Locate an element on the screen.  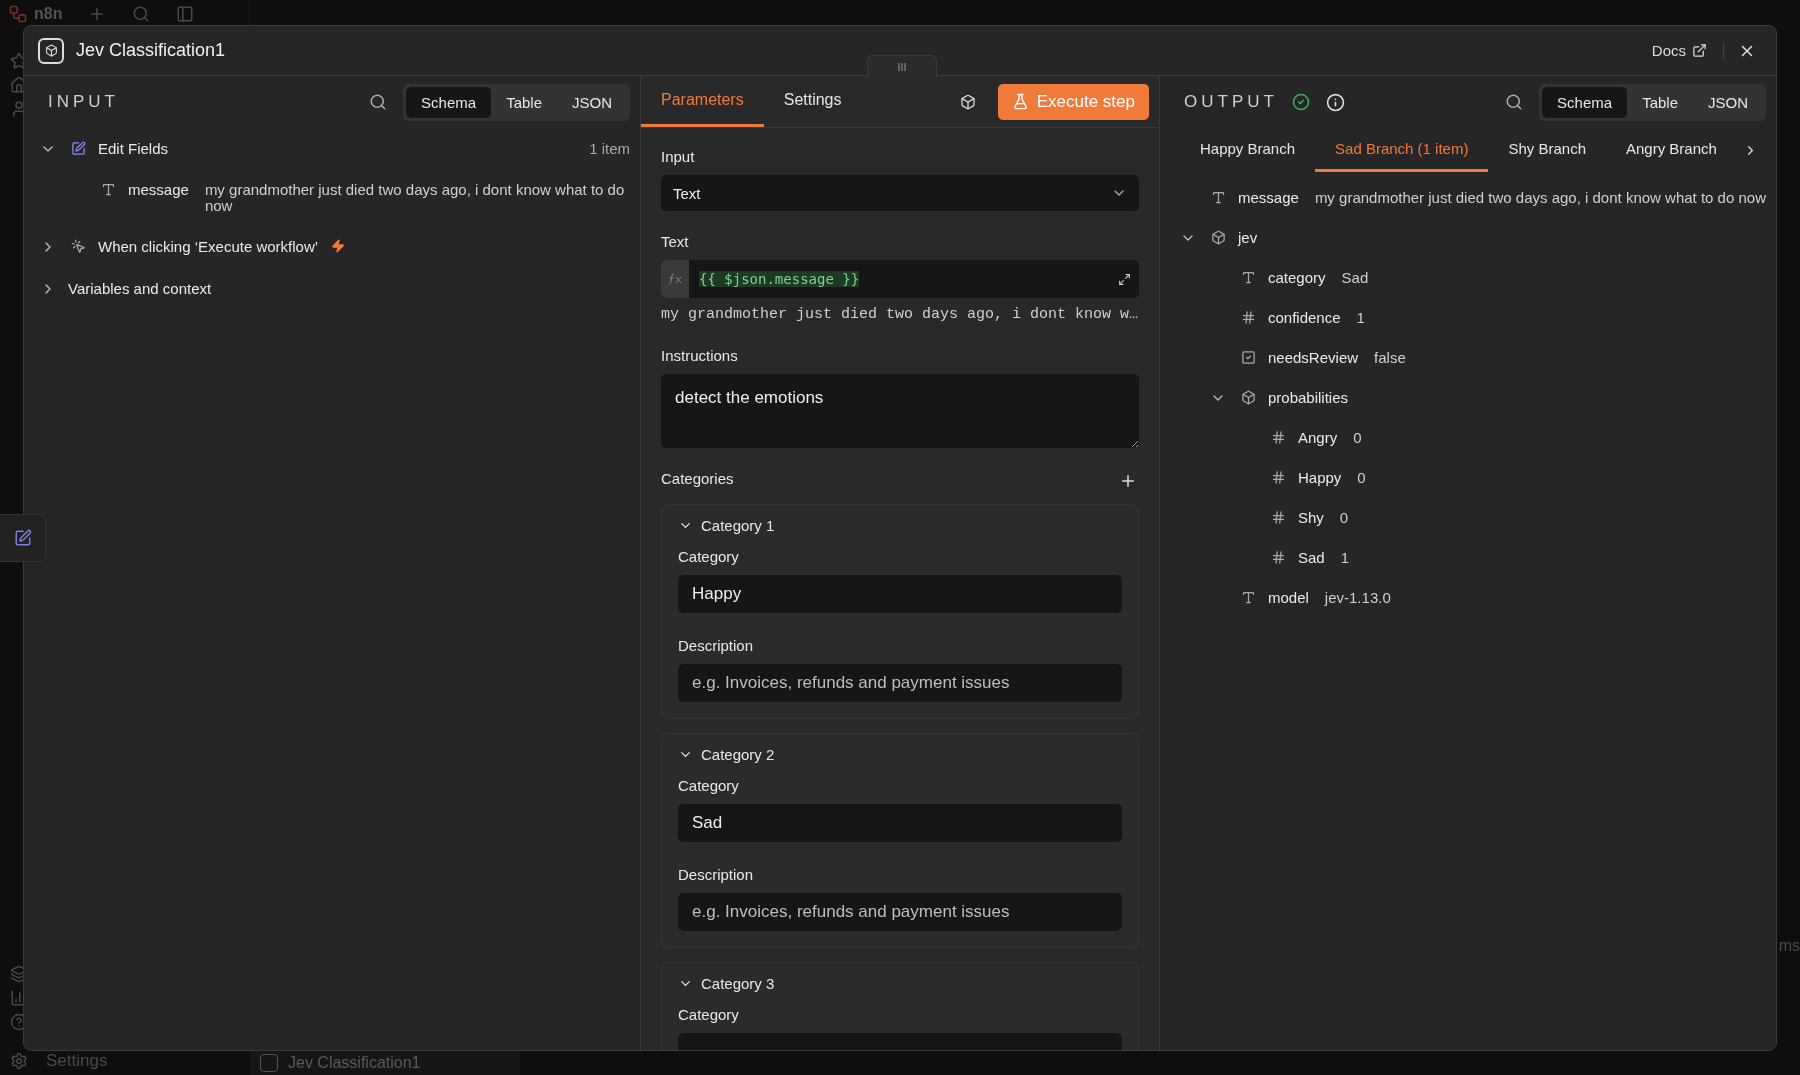
field-key: probabilities is located at coordinates (1308, 398).